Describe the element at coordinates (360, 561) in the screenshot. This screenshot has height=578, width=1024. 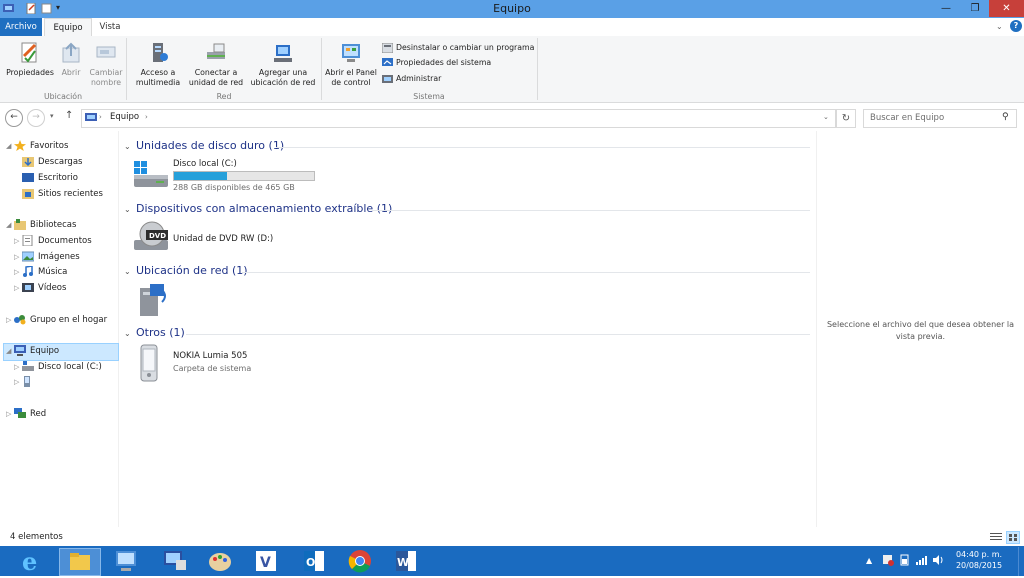
I see `chrome-icon` at that location.